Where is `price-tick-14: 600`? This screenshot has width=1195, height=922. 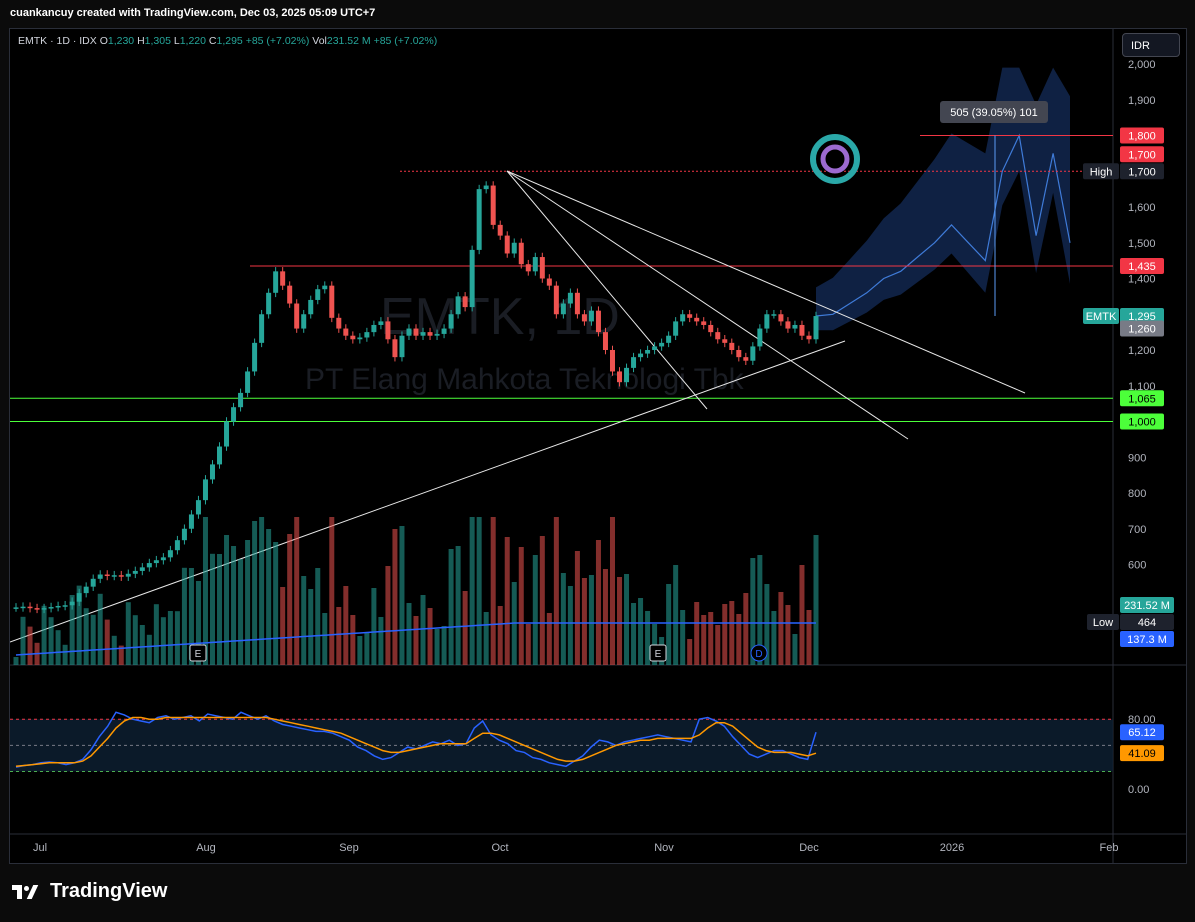
price-tick-14: 600 is located at coordinates (1137, 566).